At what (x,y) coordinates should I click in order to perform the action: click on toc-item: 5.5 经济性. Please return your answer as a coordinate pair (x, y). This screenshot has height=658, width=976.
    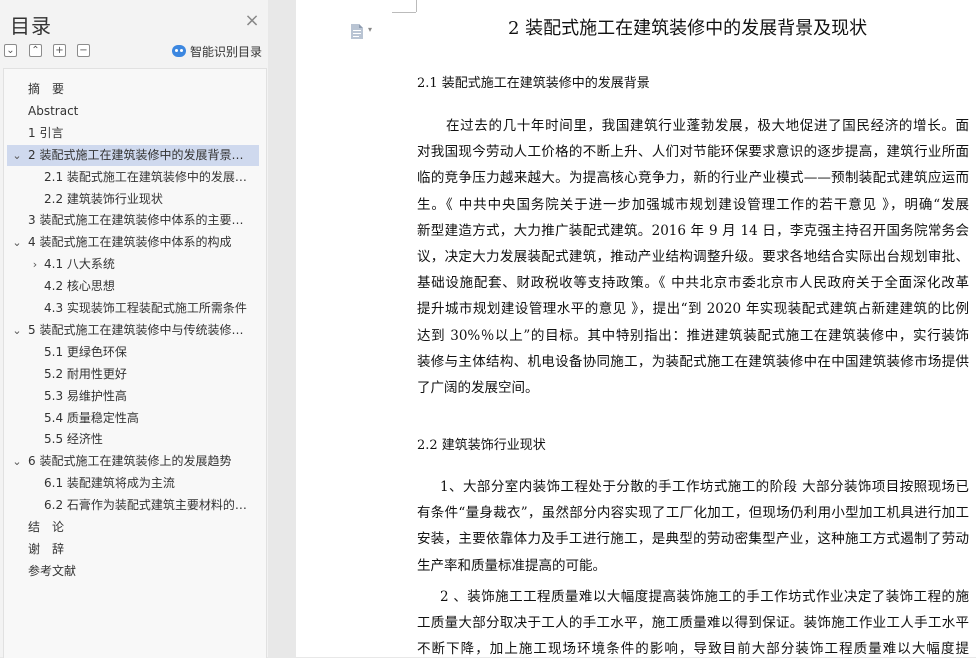
    Looking at the image, I should click on (133, 439).